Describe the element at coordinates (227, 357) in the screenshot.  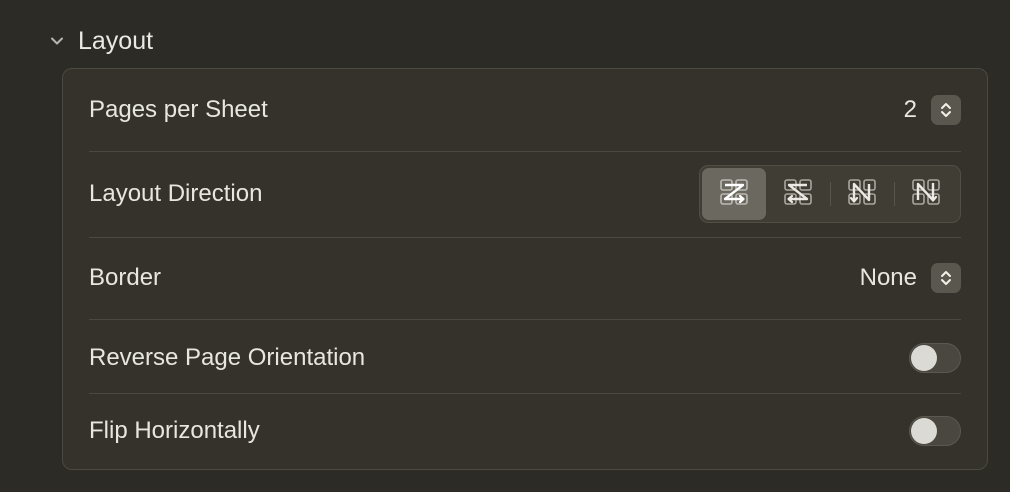
I see `reverse-page-orientation-label: Reverse Page Orientation` at that location.